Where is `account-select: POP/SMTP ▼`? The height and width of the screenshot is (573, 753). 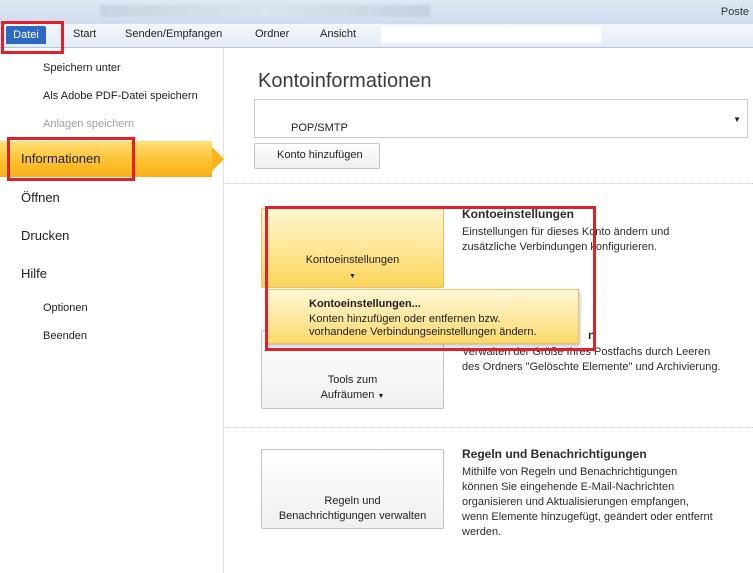 account-select: POP/SMTP ▼ is located at coordinates (501, 118).